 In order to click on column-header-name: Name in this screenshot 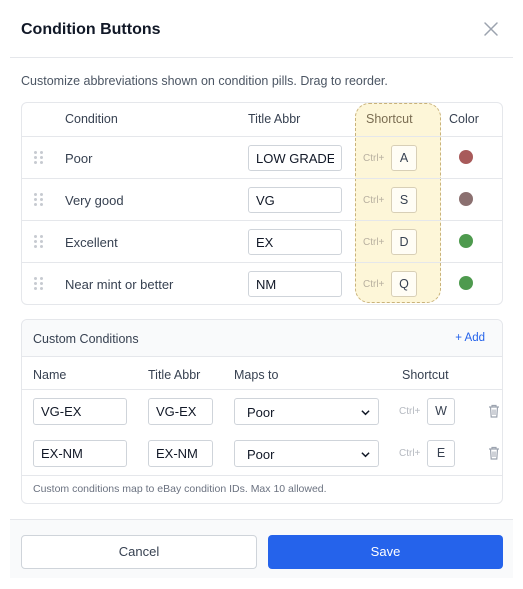, I will do `click(50, 375)`.